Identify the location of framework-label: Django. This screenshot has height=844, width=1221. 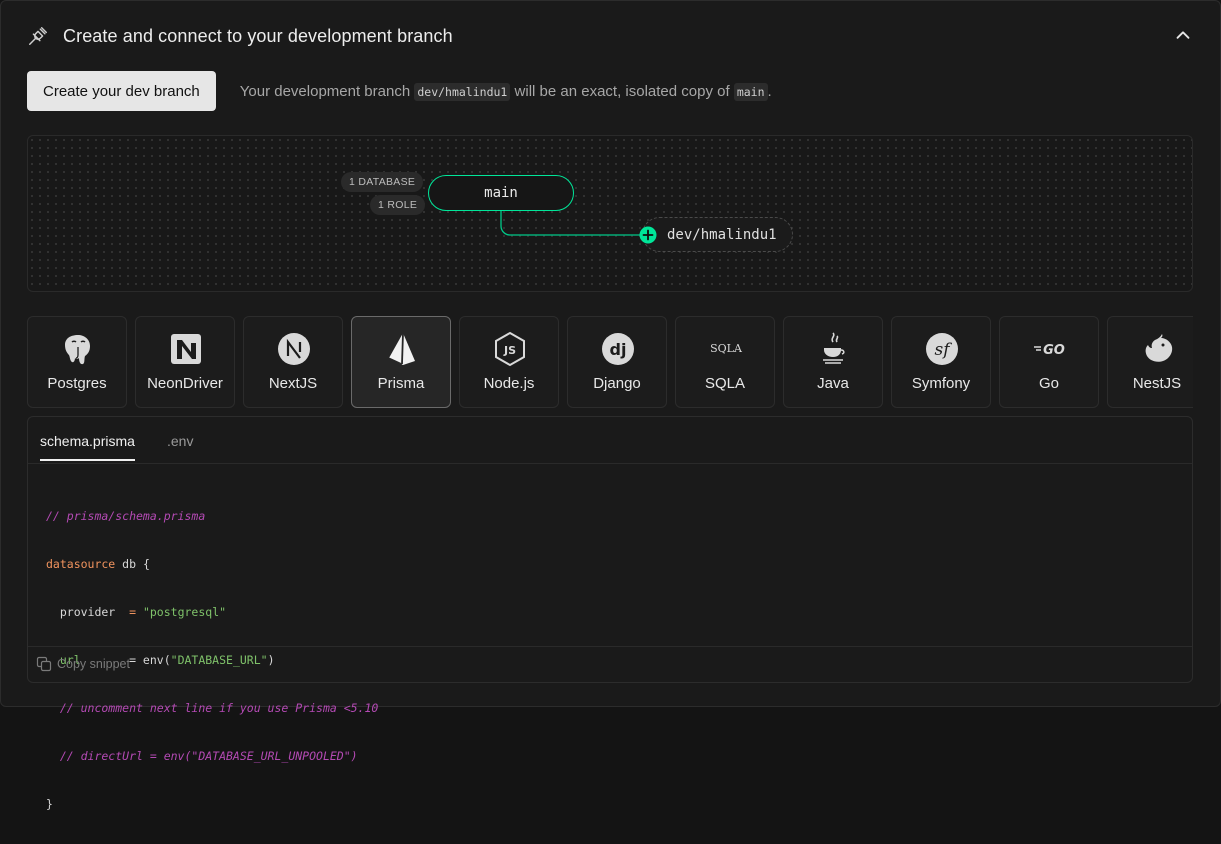
(617, 383).